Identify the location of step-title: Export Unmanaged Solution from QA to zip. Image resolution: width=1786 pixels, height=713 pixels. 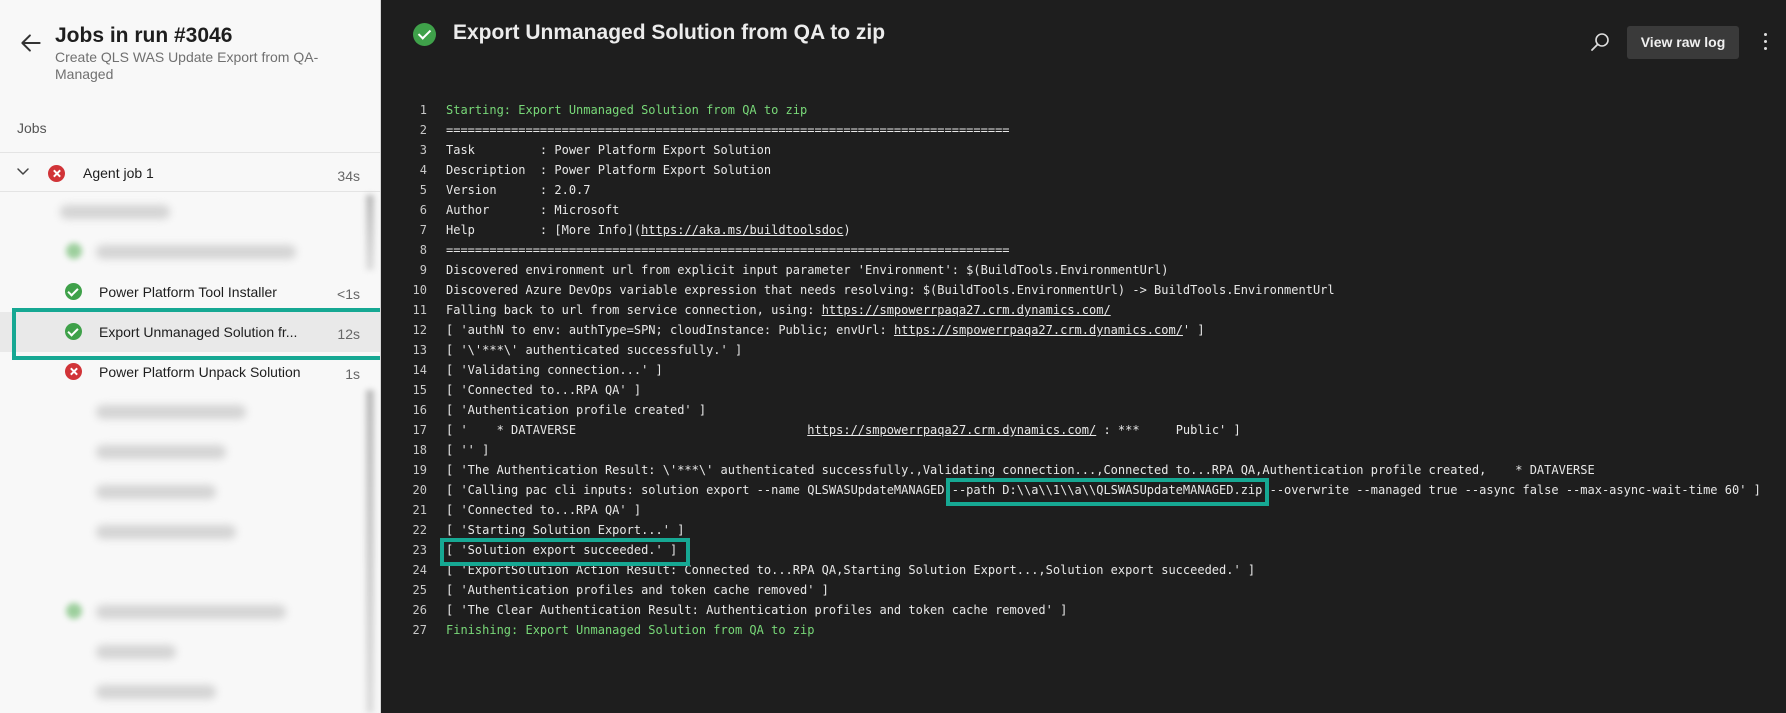
(669, 32).